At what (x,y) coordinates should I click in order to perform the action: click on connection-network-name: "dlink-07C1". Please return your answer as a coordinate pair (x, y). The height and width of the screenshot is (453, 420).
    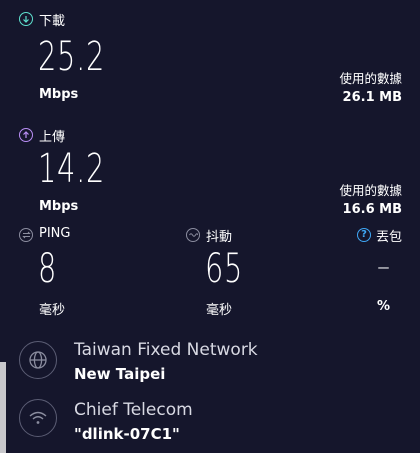
    Looking at the image, I should click on (127, 434).